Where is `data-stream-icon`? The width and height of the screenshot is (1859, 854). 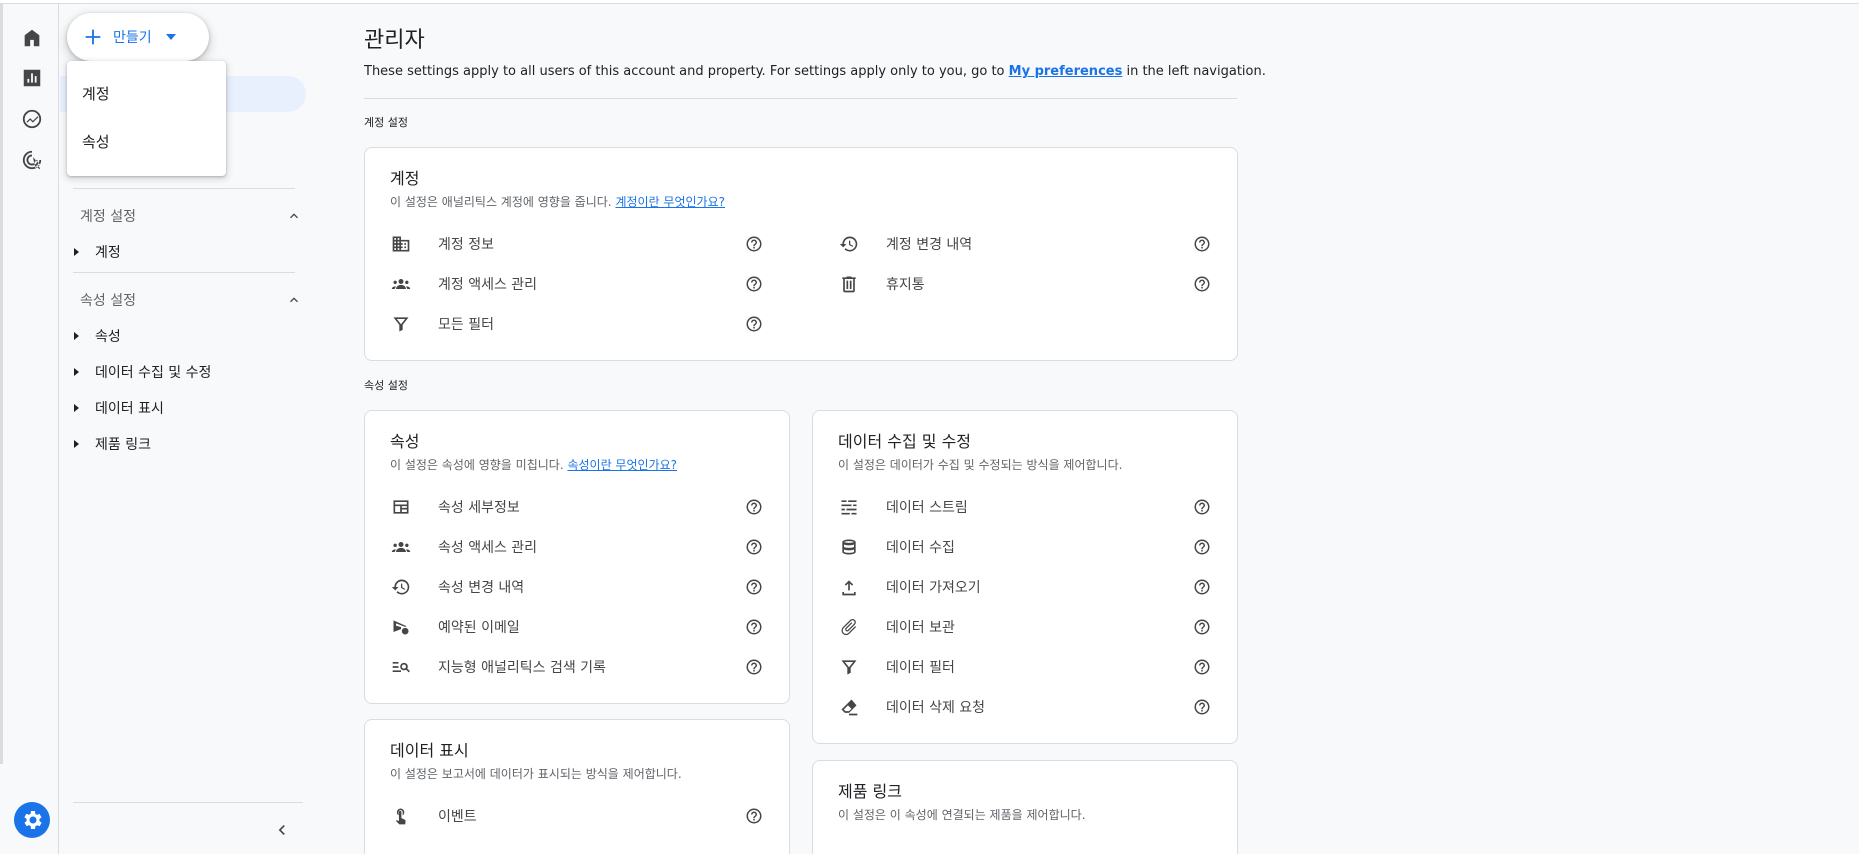
data-stream-icon is located at coordinates (849, 507).